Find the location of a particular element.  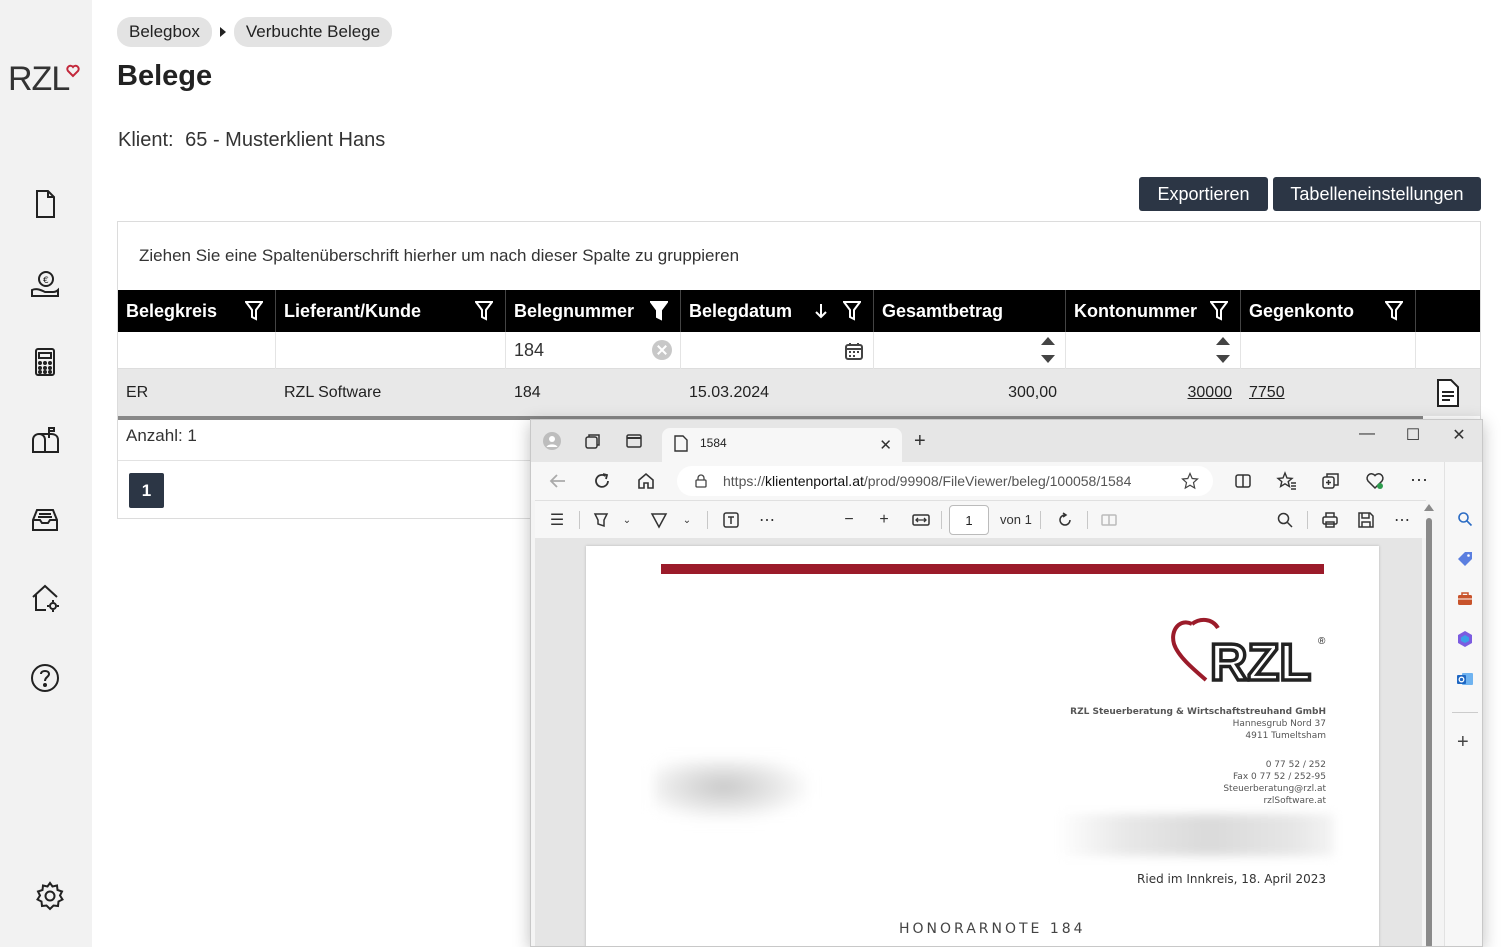

gegenkonto-link: 7750 is located at coordinates (1267, 393).